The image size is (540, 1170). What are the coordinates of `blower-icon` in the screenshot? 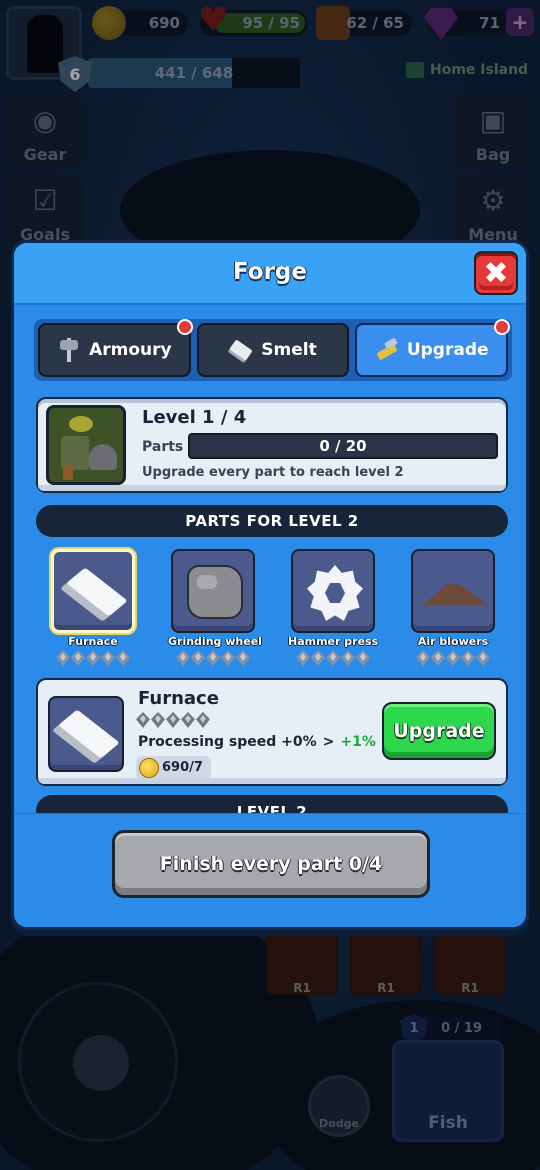 It's located at (455, 594).